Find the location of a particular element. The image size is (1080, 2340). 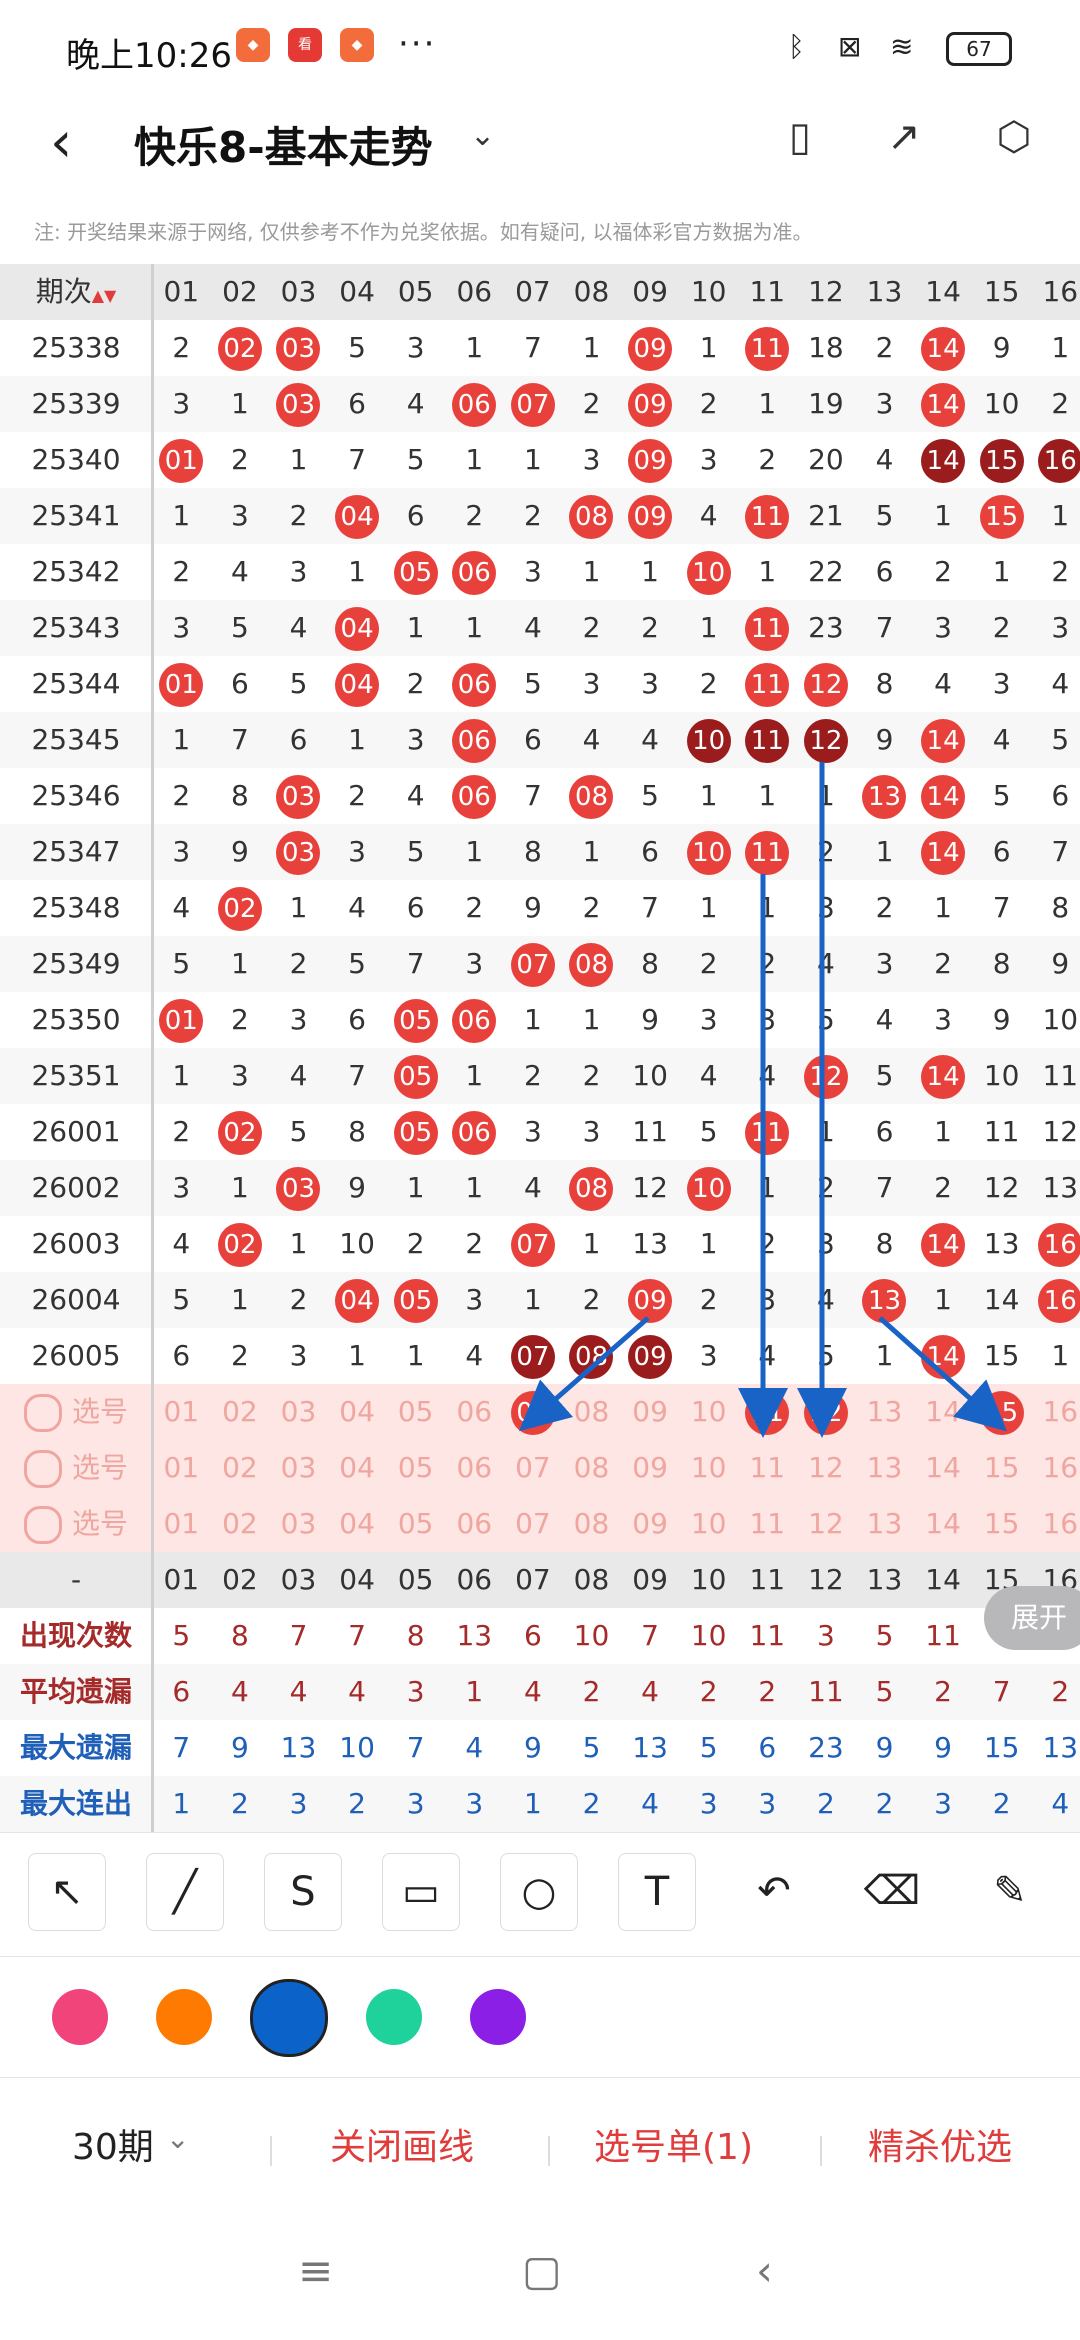

layout-toggle-icon: ▯ is located at coordinates (800, 138).